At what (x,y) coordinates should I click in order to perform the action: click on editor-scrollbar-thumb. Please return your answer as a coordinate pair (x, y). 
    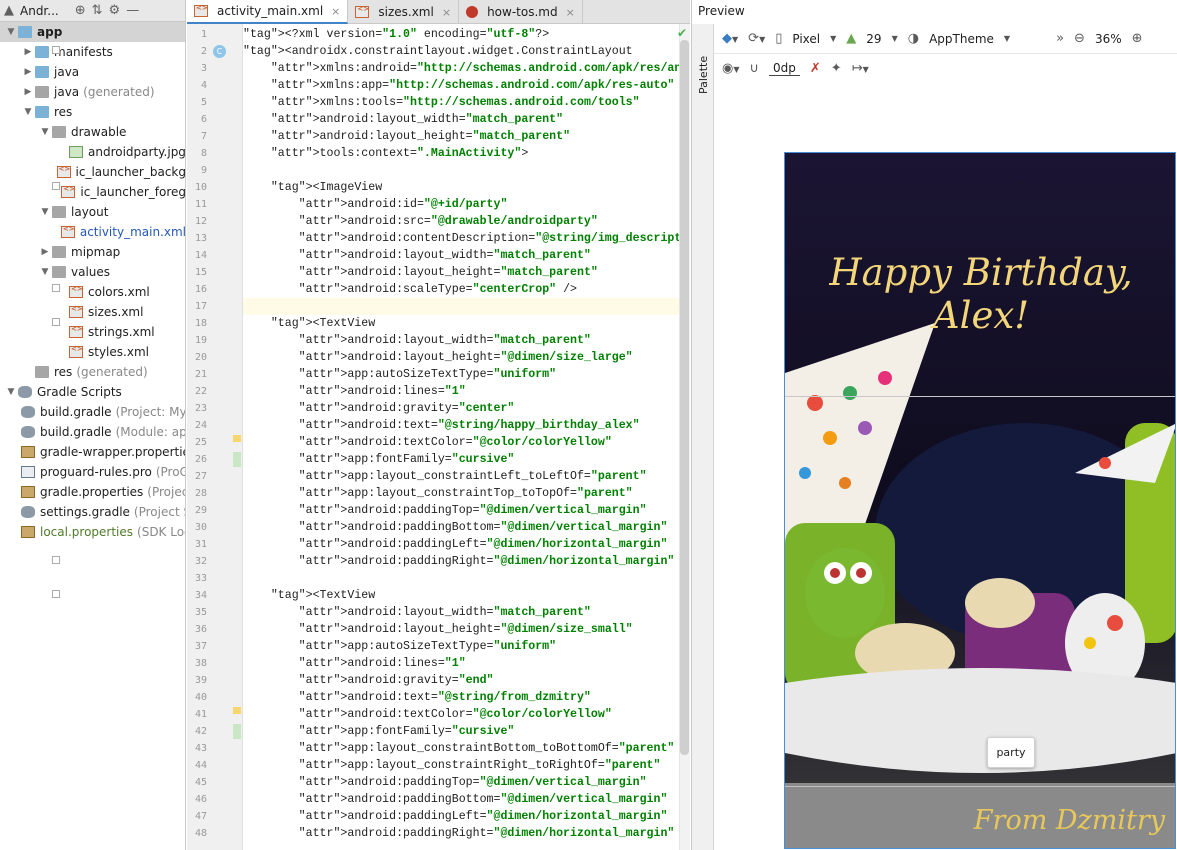
    Looking at the image, I should click on (684, 397).